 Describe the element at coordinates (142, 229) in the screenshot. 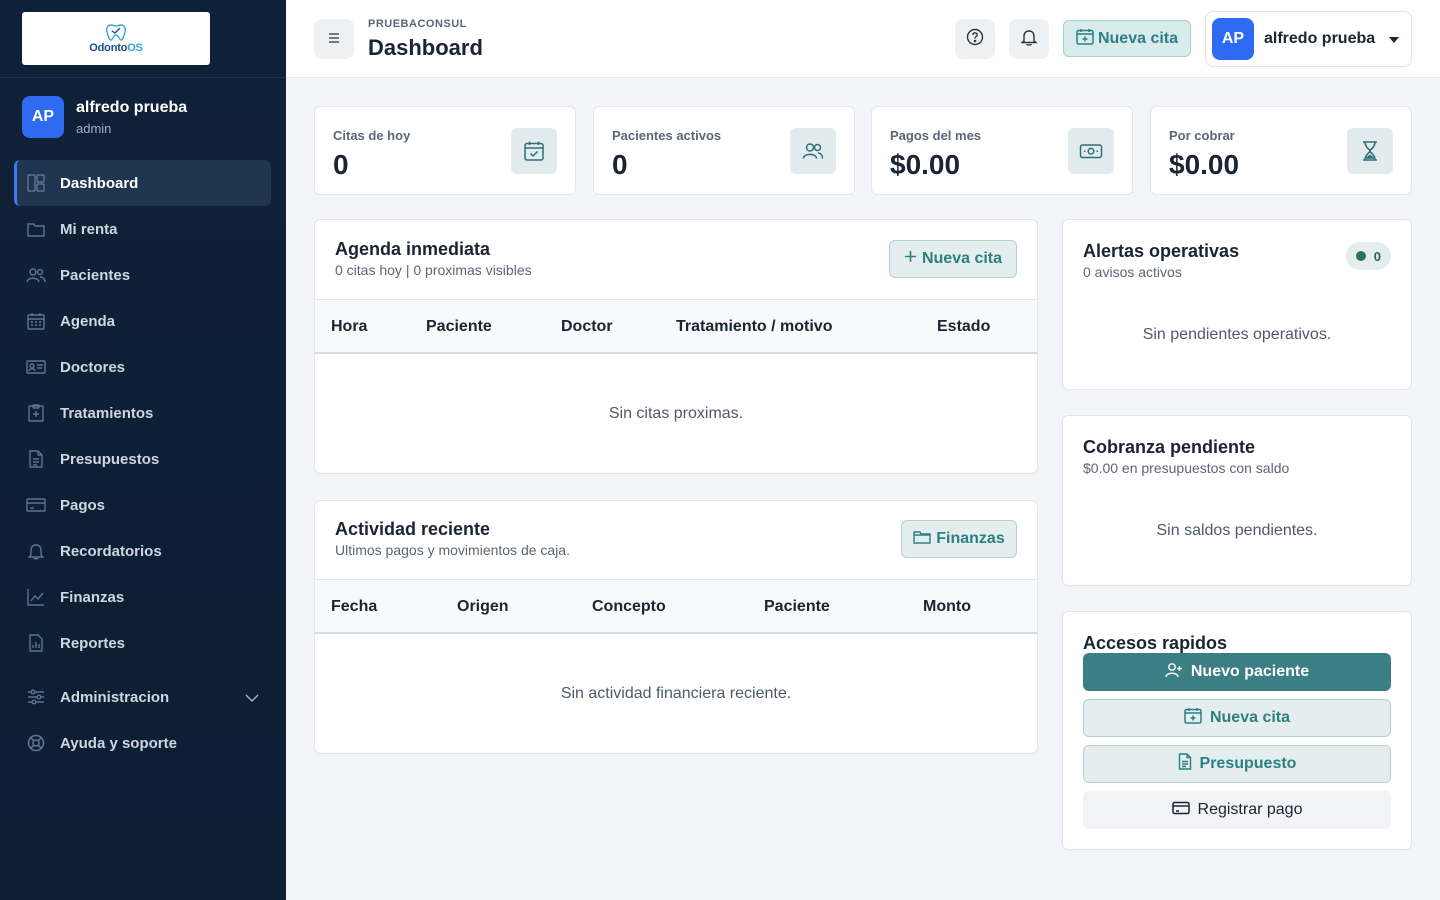

I see `sidebar-item-mi-renta: Mi renta` at that location.